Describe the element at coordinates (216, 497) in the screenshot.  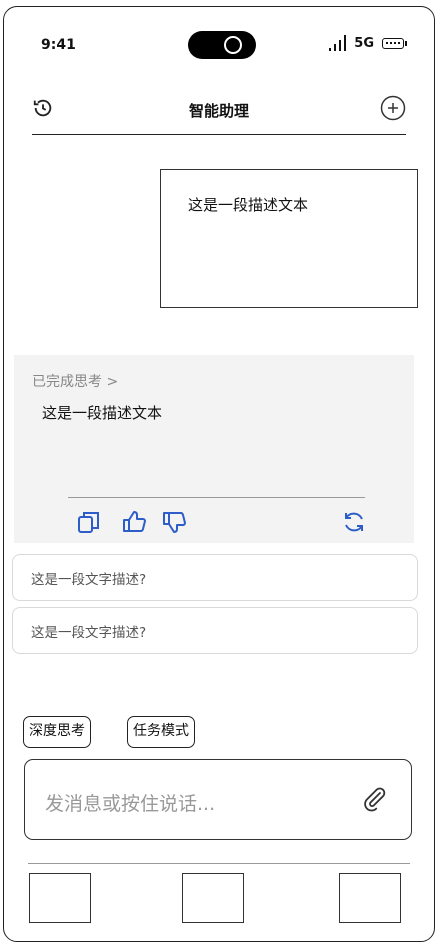
I see `divider` at that location.